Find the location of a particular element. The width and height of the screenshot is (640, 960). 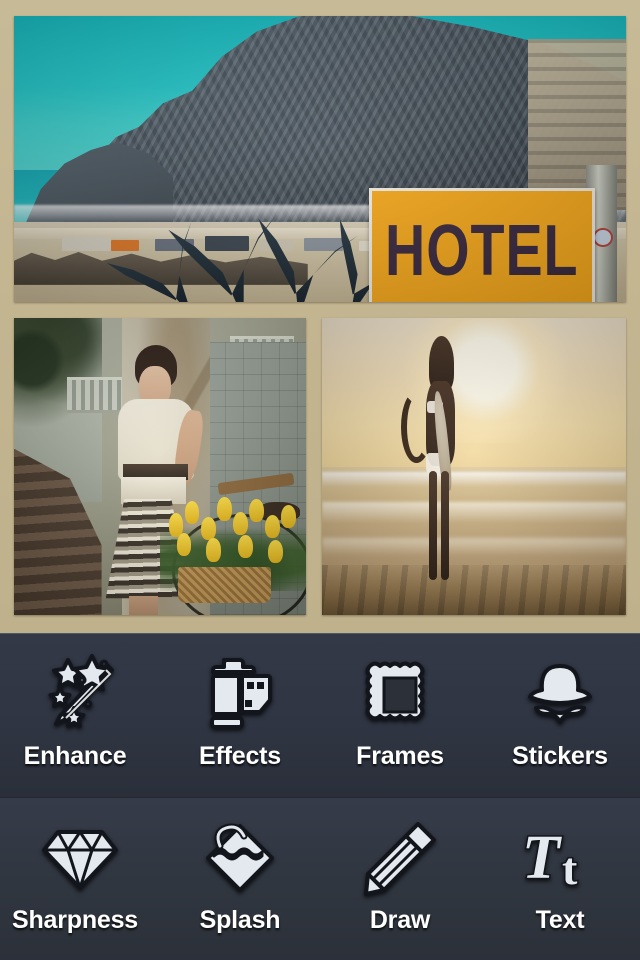

magic-wand-icon is located at coordinates (80, 694).